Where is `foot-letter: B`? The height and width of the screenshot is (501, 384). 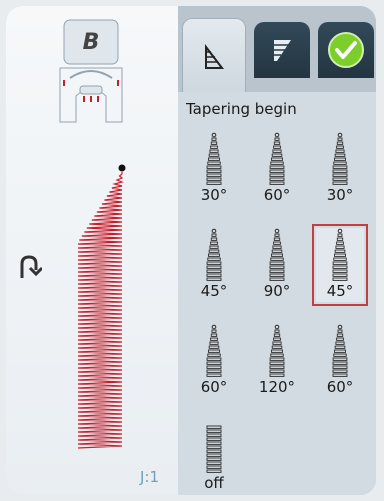 foot-letter: B is located at coordinates (91, 42).